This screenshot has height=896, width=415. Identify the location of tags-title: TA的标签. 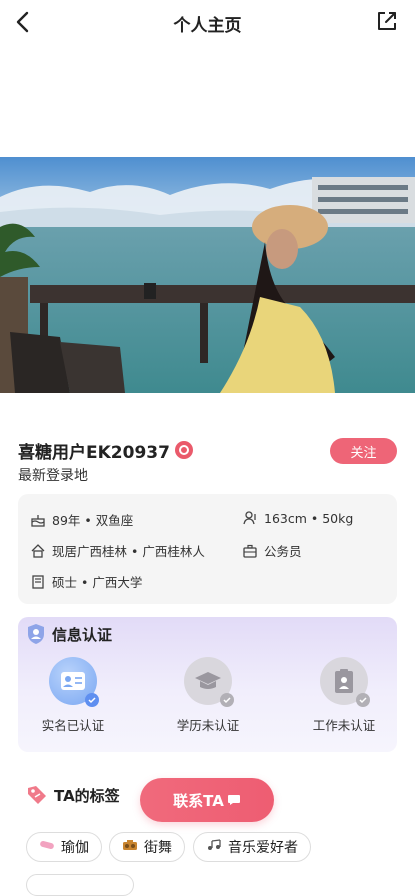
(87, 795).